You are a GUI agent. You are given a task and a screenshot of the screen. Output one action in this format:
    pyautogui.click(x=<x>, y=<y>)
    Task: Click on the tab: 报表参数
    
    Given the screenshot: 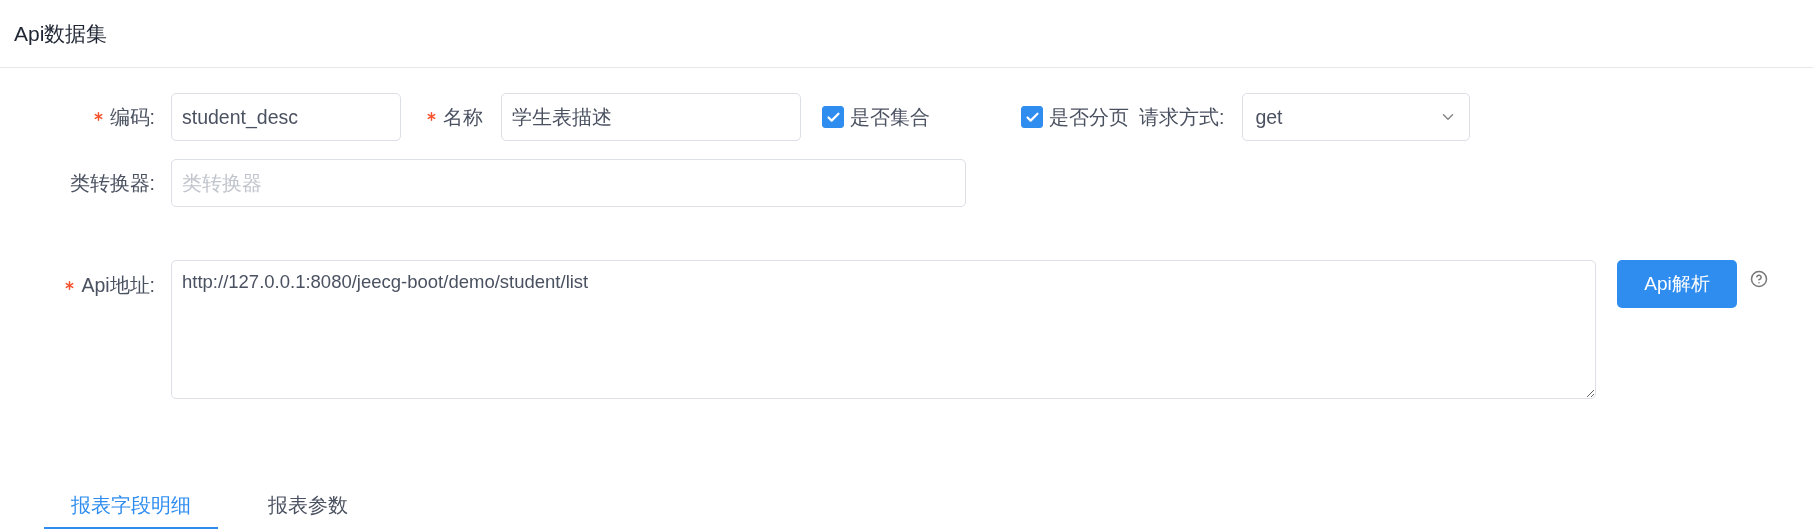 What is the action you would take?
    pyautogui.click(x=308, y=510)
    